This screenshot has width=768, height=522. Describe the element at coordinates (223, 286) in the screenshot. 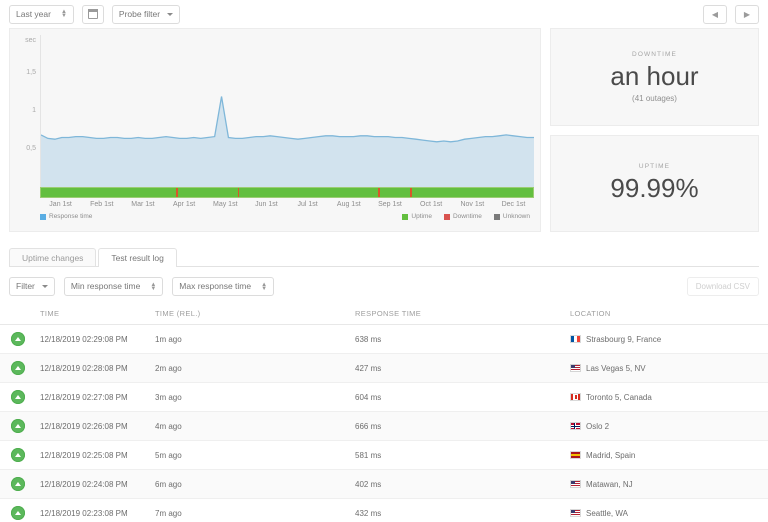

I see `max-response-time-input: Max response time ▲ ▼` at that location.